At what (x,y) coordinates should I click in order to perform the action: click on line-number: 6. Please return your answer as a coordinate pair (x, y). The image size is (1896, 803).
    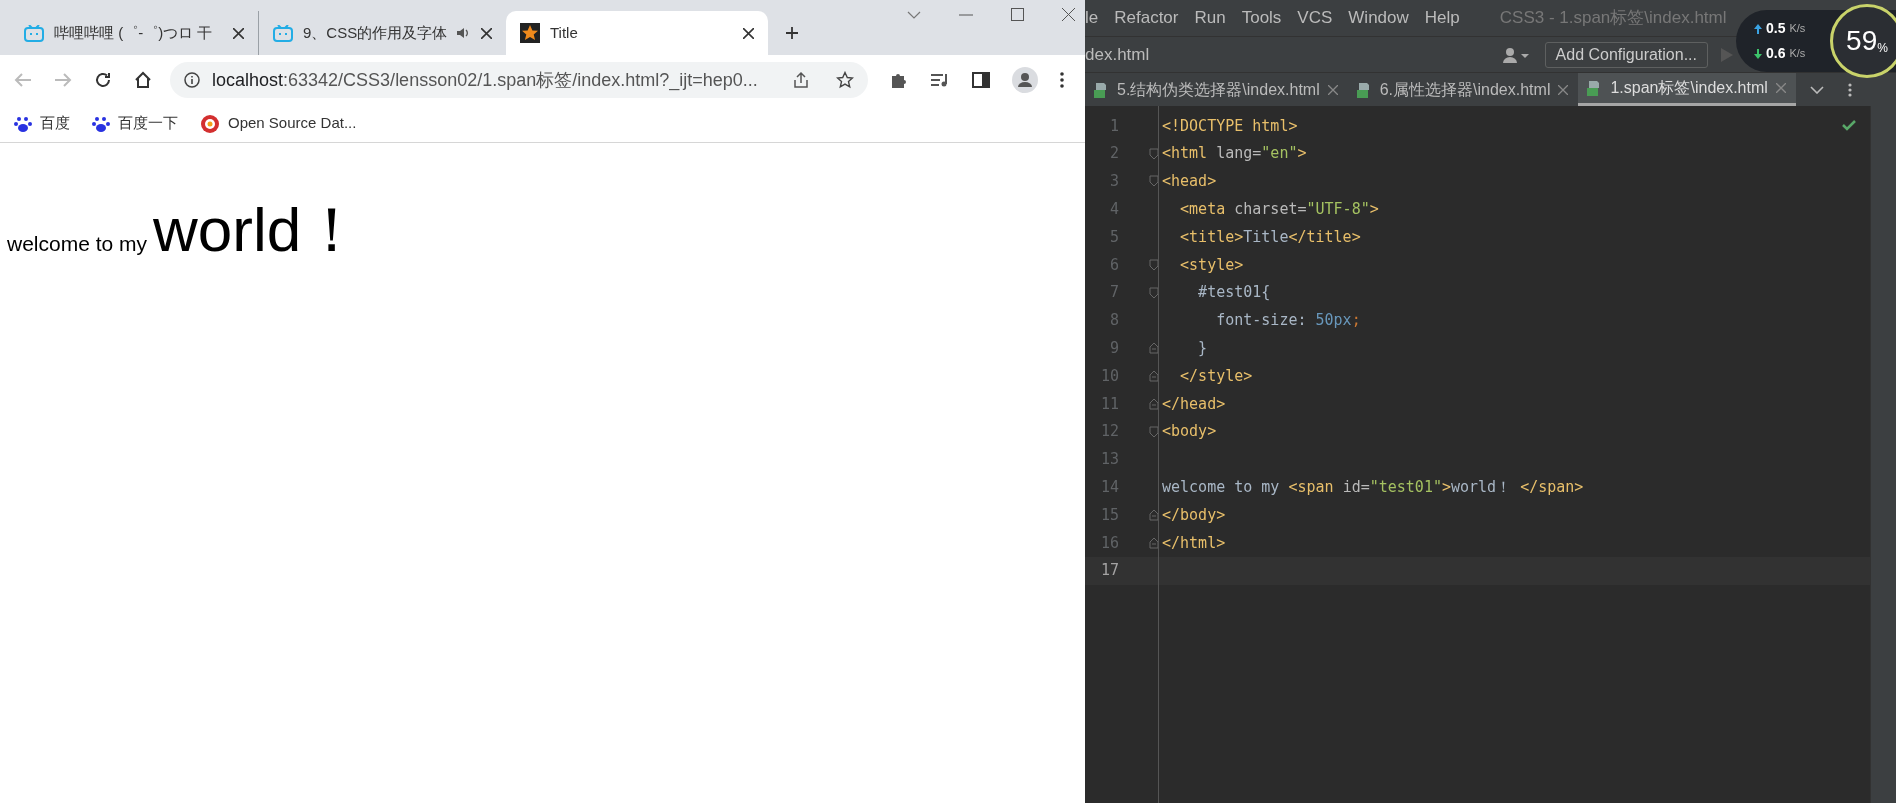
    Looking at the image, I should click on (1113, 265).